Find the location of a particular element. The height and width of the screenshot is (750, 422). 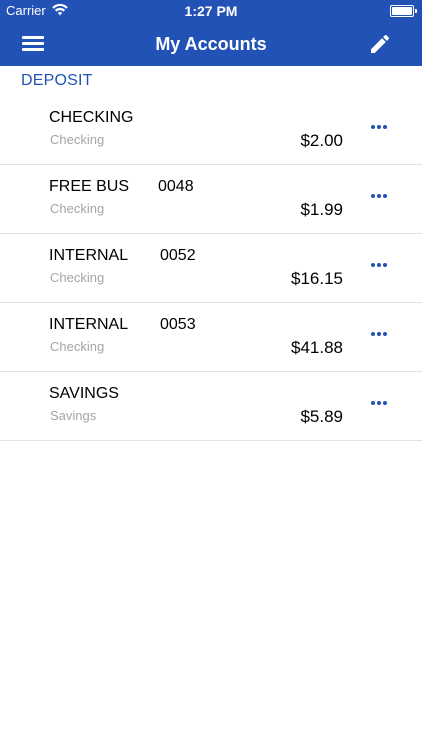

account-row: INTERNAL 0053 Checking $41.88 is located at coordinates (211, 337).